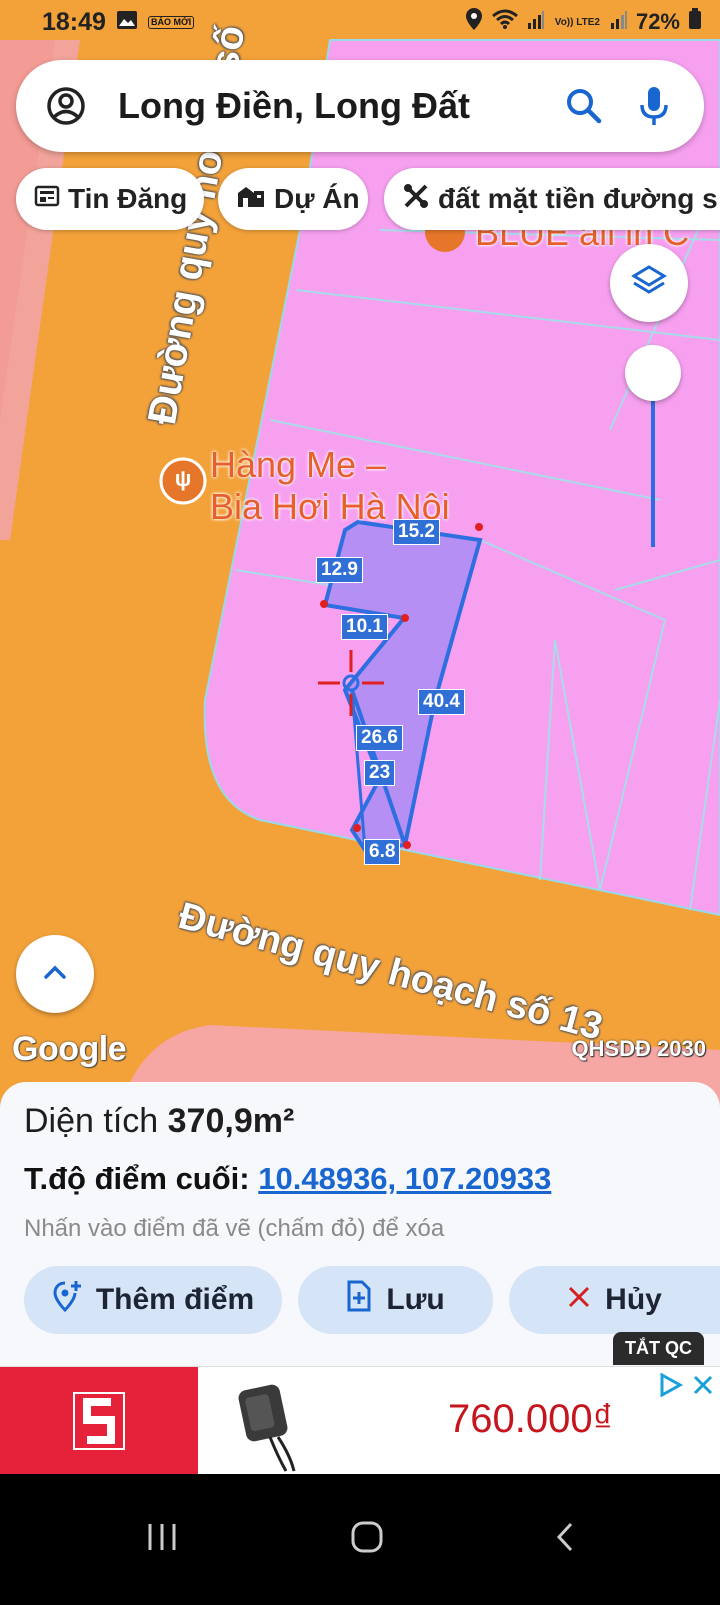  Describe the element at coordinates (51, 199) in the screenshot. I see `newspaper-icon` at that location.